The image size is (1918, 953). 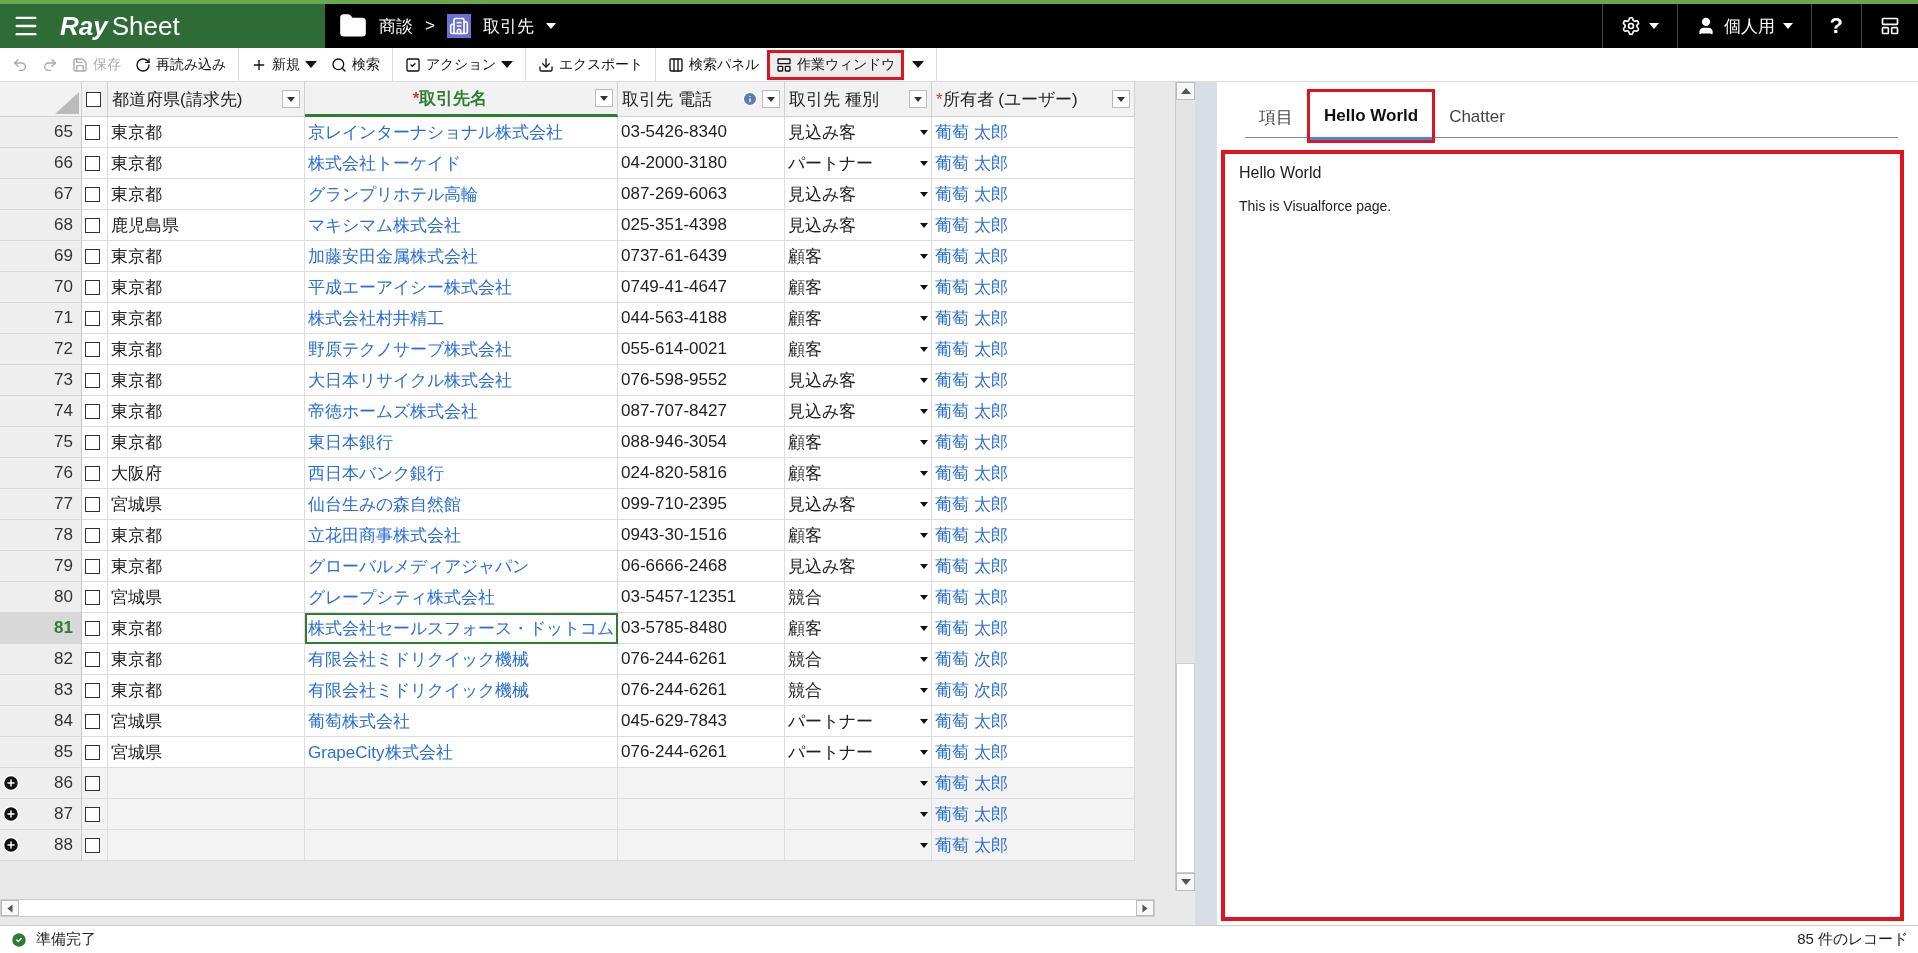 I want to click on toolbar-button: エクスポート, so click(x=590, y=64).